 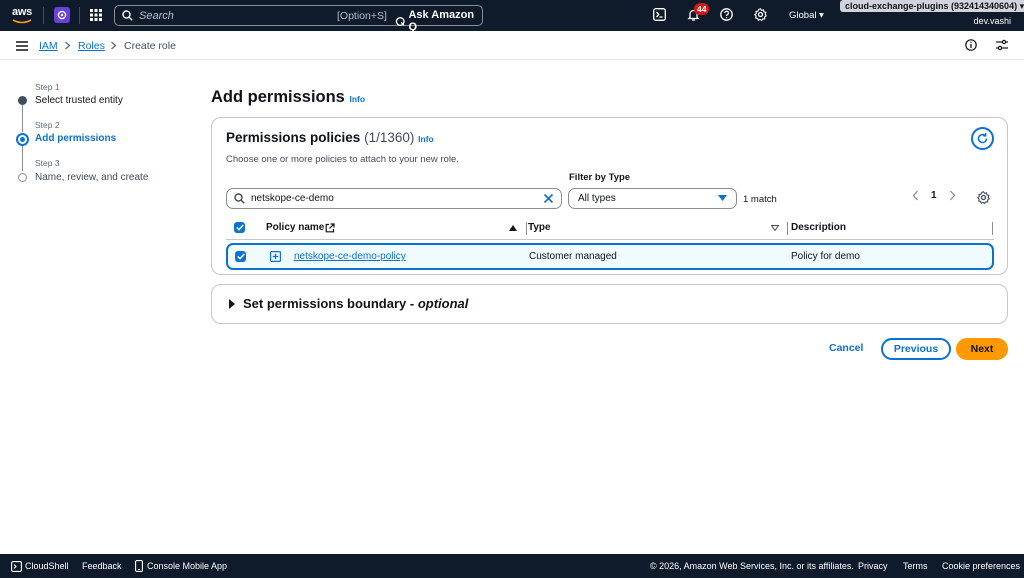 I want to click on policies-header: Permissions policies (1/1360) Info, so click(x=330, y=137).